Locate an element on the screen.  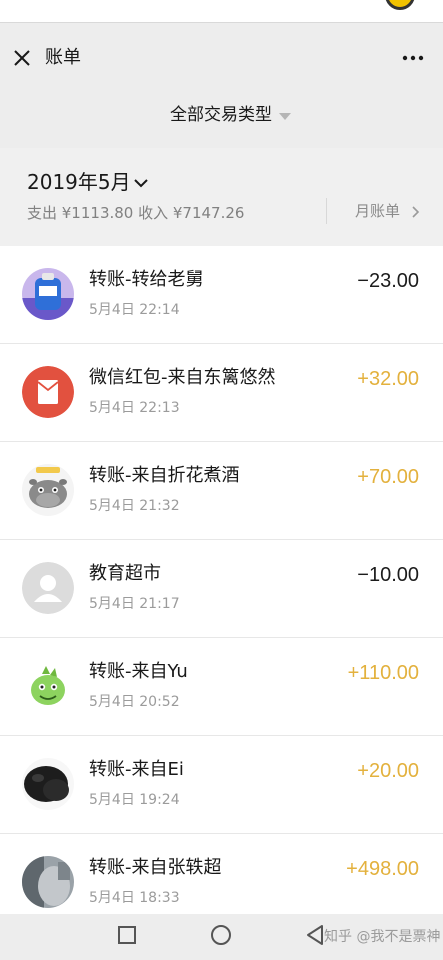
transaction-title: 转账-来自折花煮酒 is located at coordinates (164, 475).